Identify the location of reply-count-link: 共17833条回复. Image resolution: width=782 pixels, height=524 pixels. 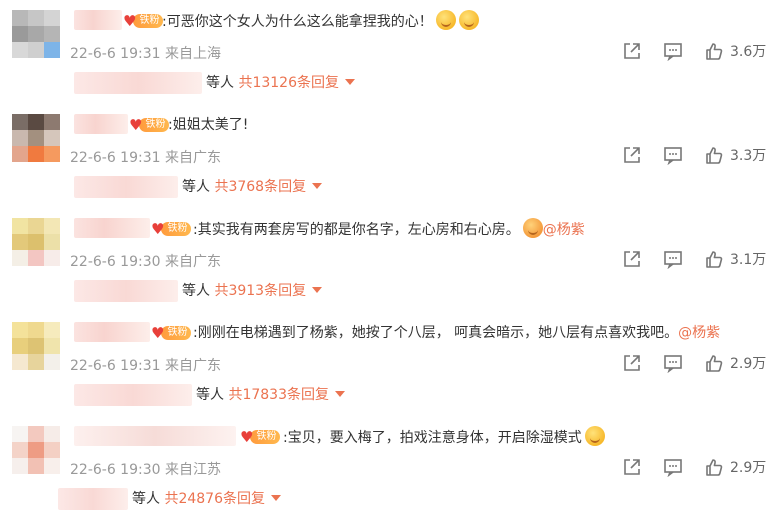
(278, 395).